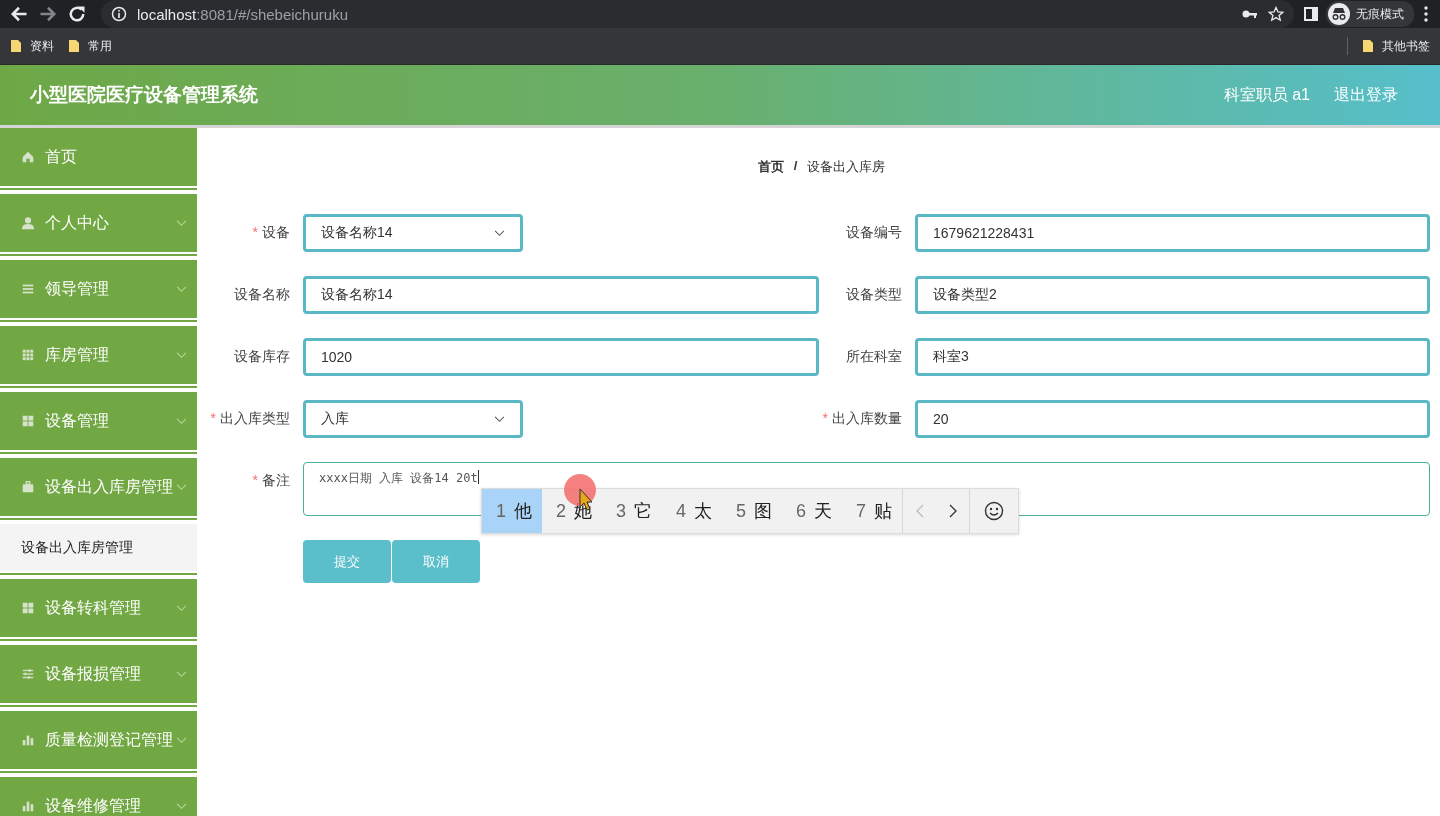  I want to click on ime-candidate: 5 图, so click(752, 511).